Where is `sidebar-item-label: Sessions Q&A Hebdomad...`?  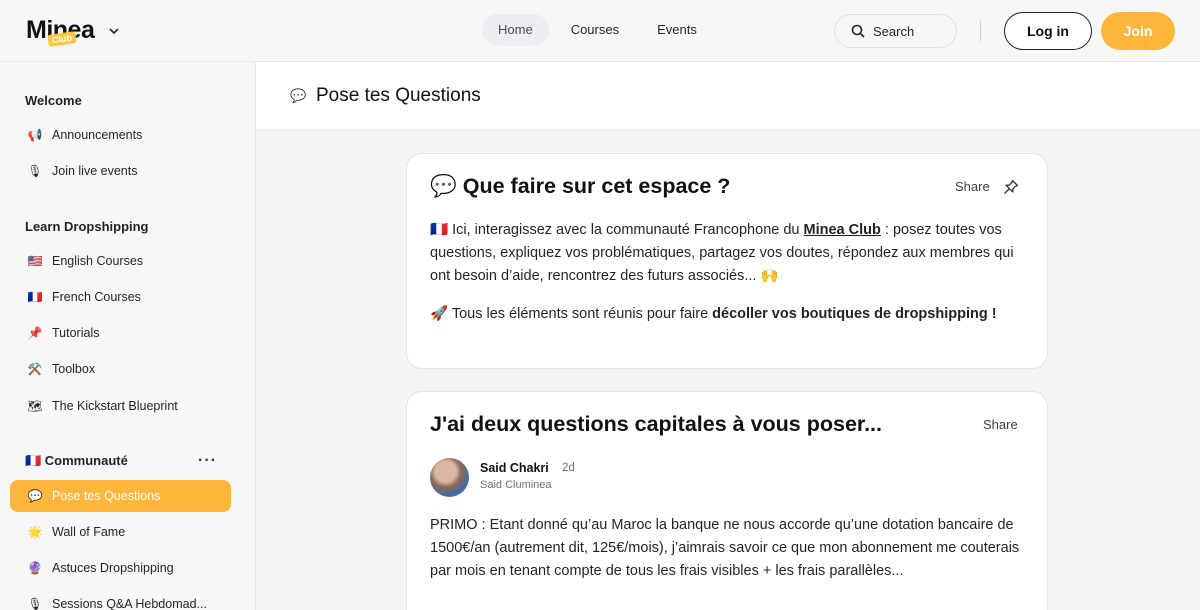 sidebar-item-label: Sessions Q&A Hebdomad... is located at coordinates (129, 603).